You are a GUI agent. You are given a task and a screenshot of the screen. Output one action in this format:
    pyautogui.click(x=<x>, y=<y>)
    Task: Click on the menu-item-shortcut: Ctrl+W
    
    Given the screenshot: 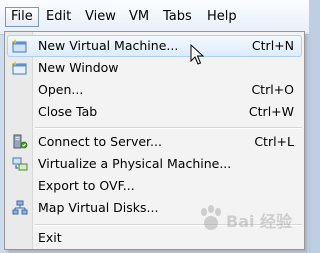 What is the action you would take?
    pyautogui.click(x=271, y=111)
    